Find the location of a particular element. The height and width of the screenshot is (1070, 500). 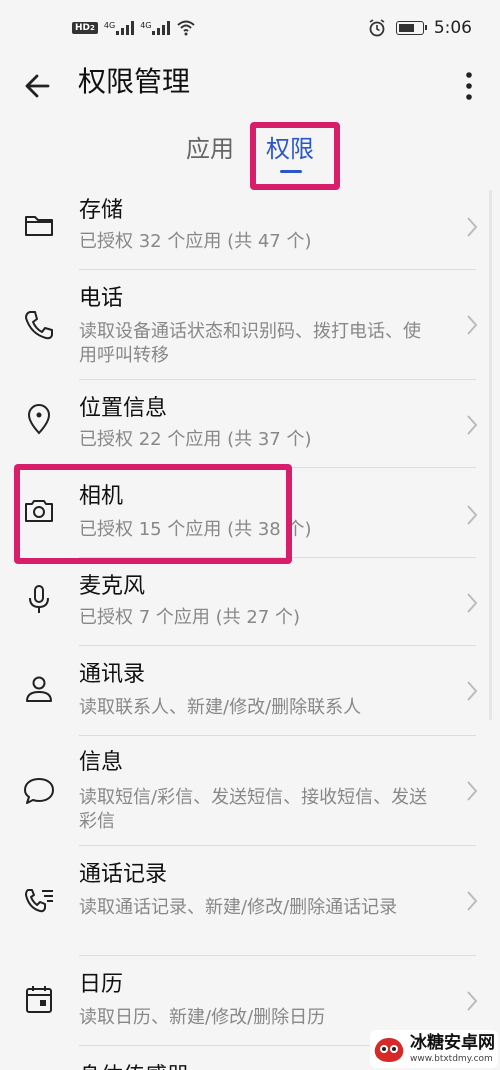

status-right: 5:06 is located at coordinates (420, 28).